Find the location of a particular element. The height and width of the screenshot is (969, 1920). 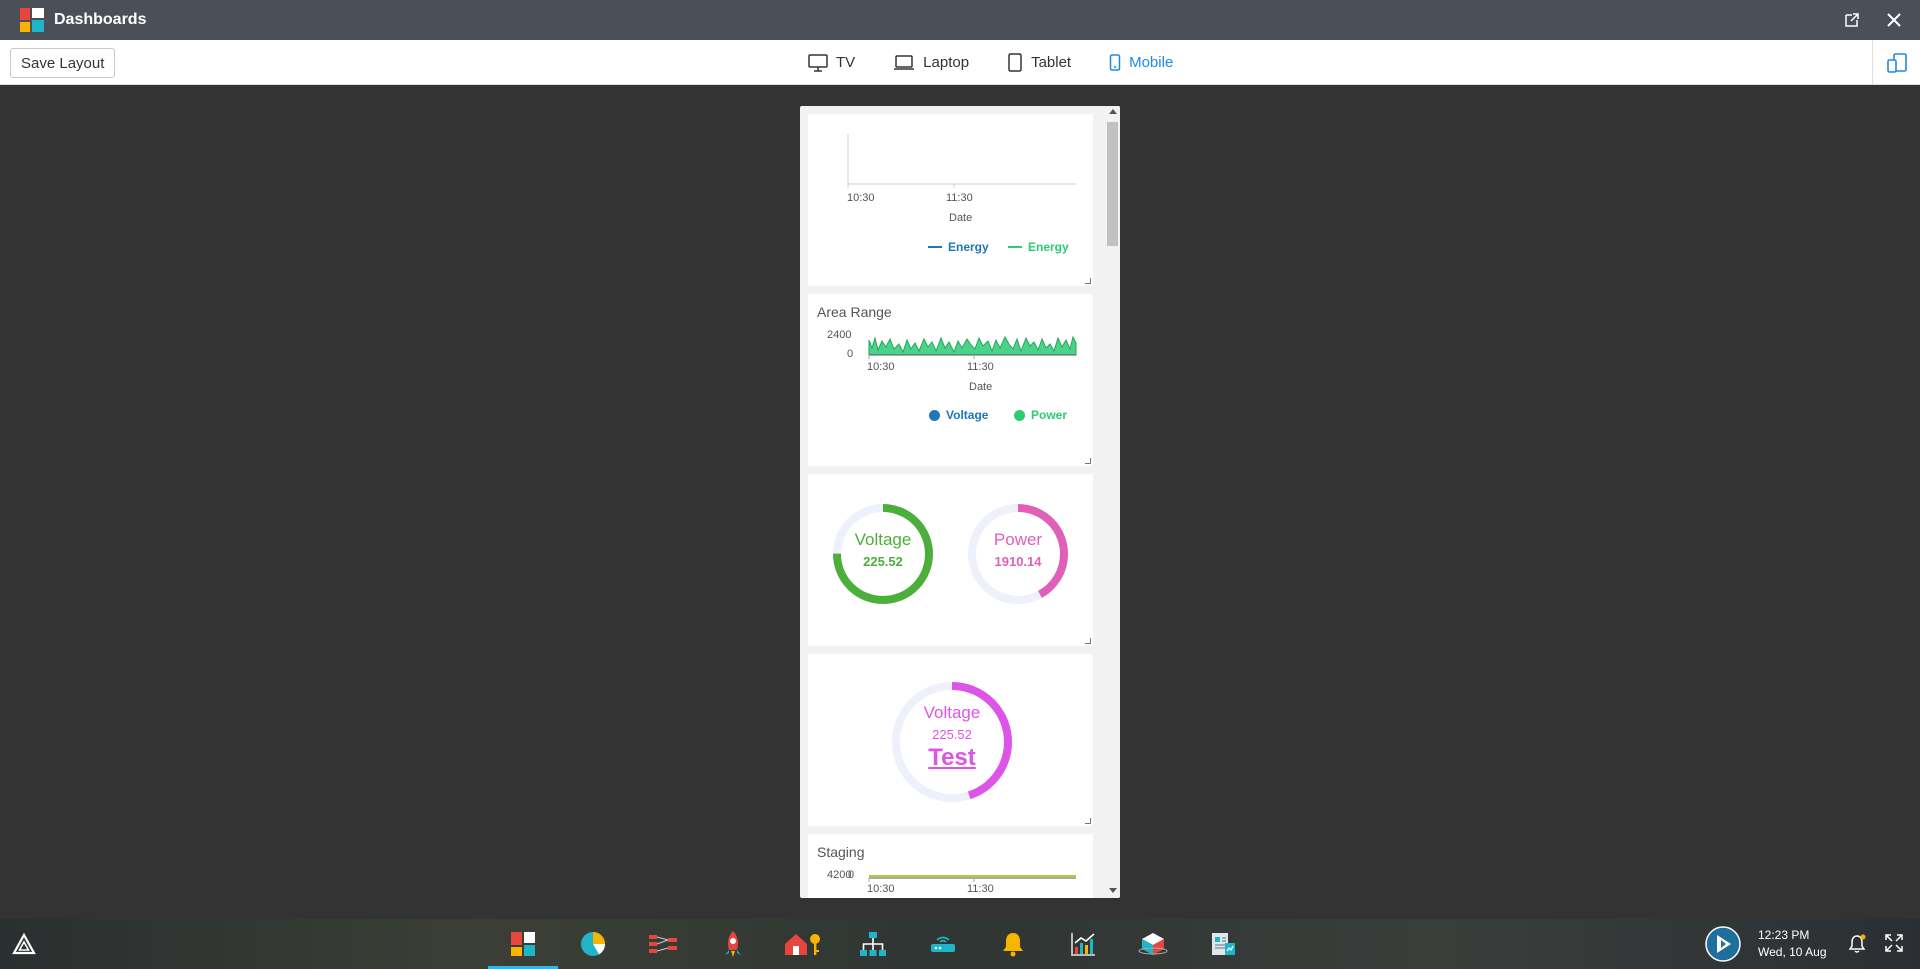

x-tick-label: 11:30 is located at coordinates (959, 198).